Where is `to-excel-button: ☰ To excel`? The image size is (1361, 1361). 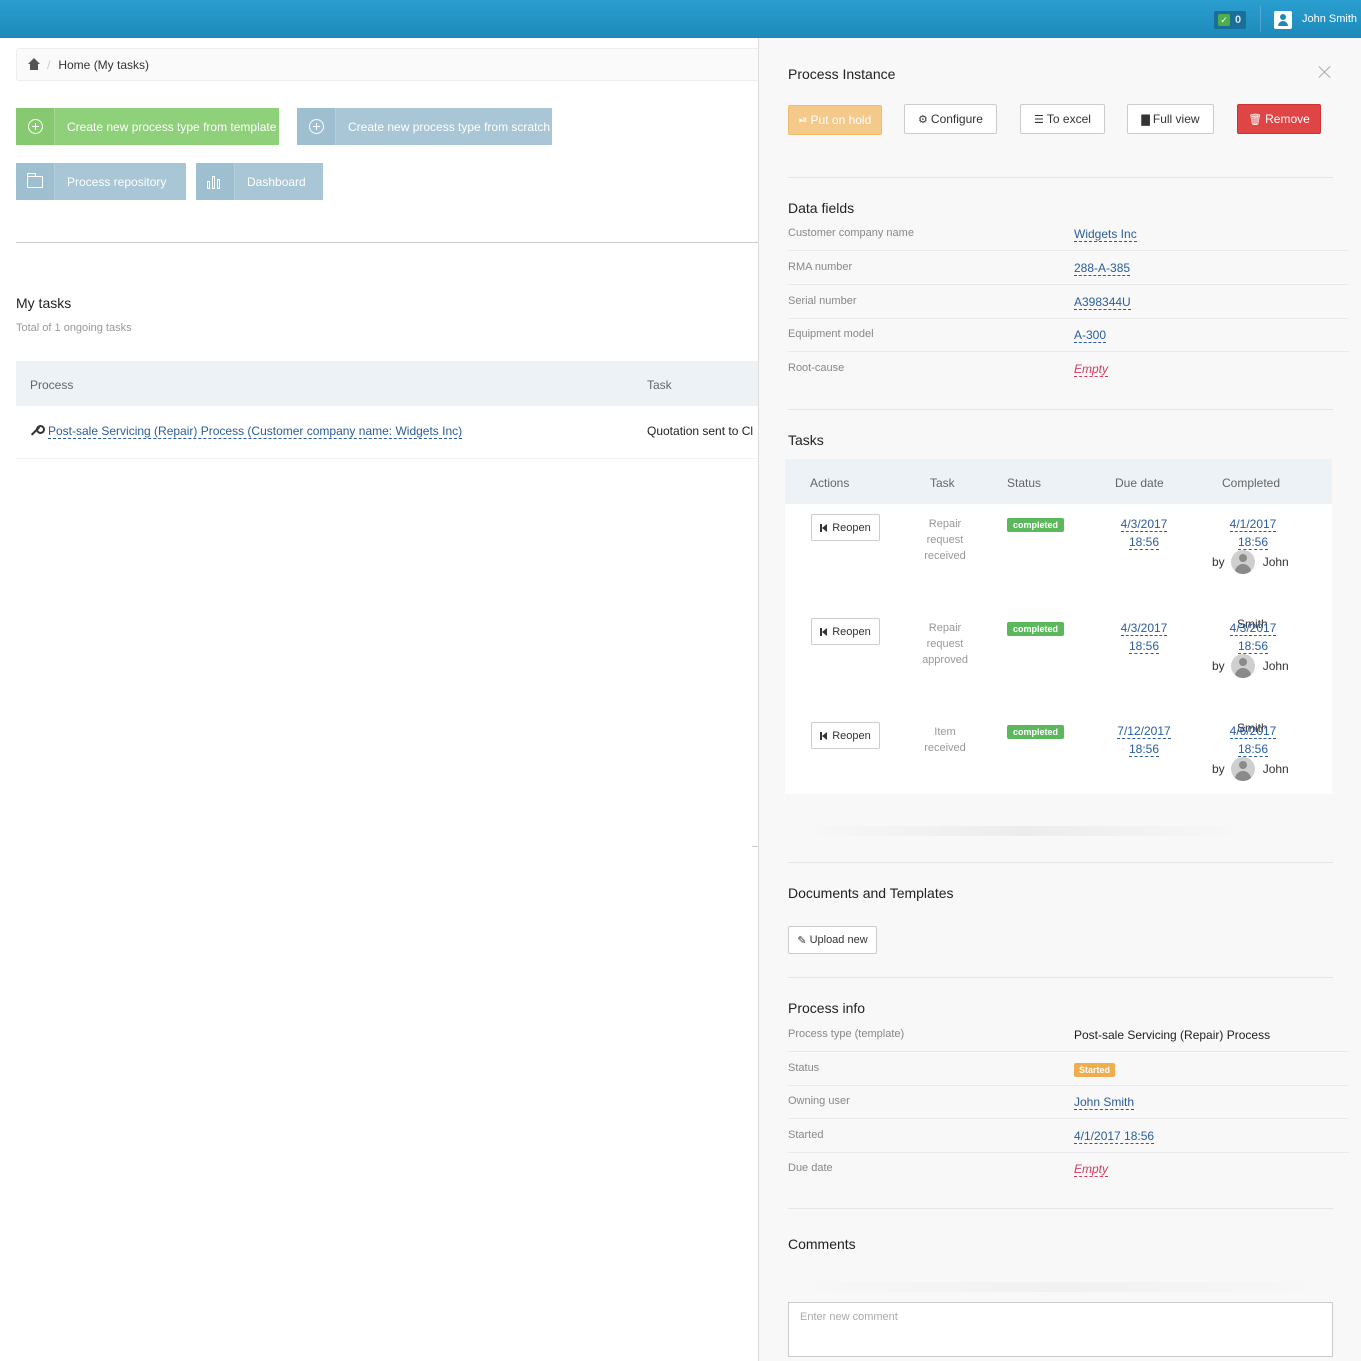 to-excel-button: ☰ To excel is located at coordinates (1062, 119).